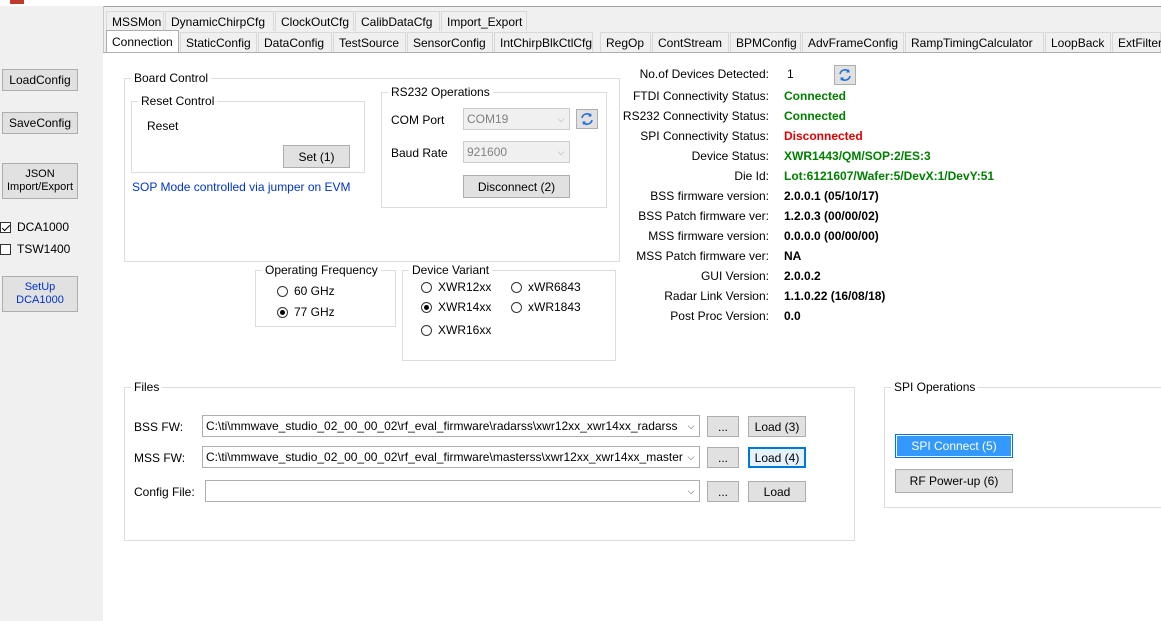  What do you see at coordinates (451, 270) in the screenshot?
I see `device-variant-title: Device Variant` at bounding box center [451, 270].